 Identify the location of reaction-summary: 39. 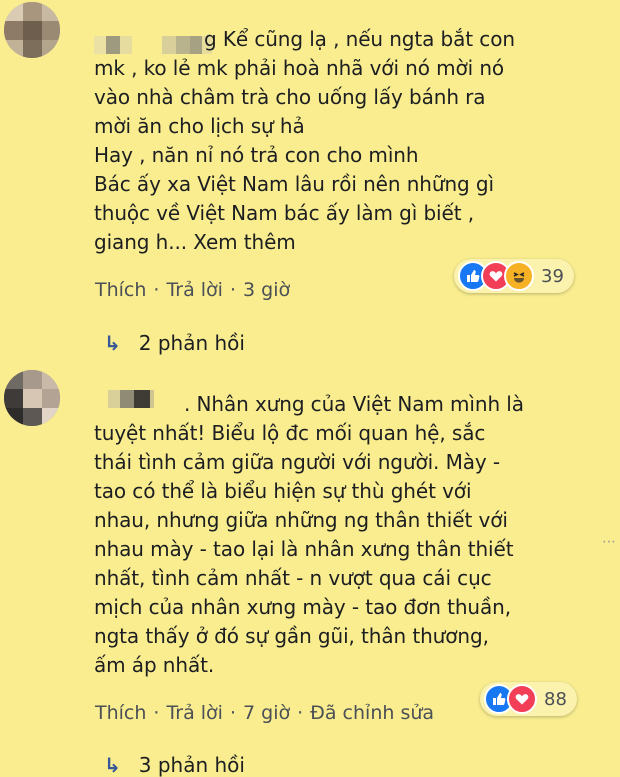
(514, 276).